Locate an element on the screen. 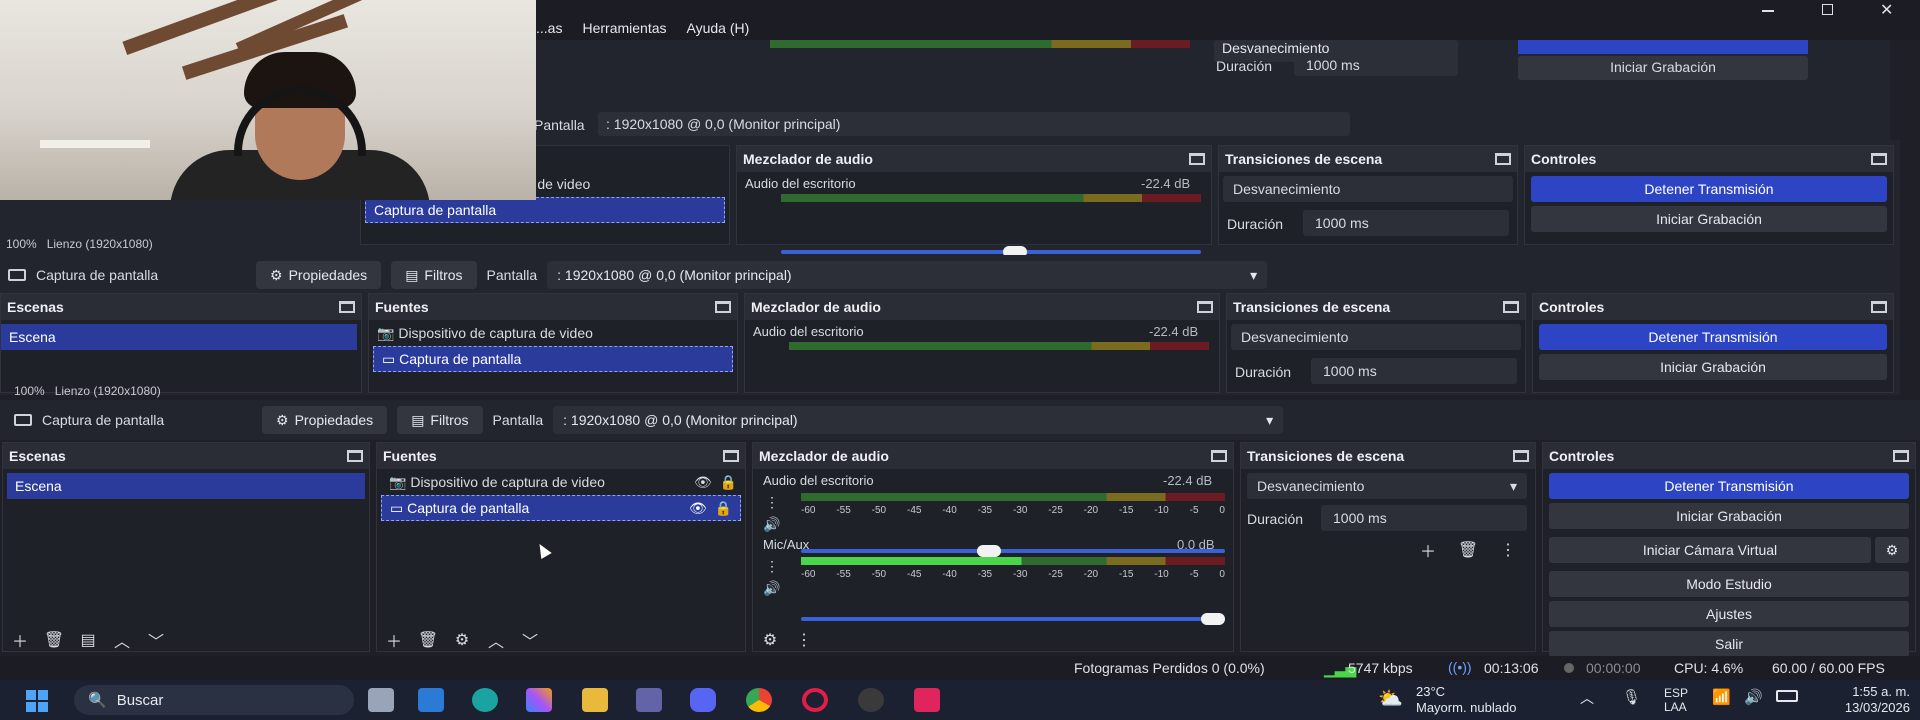 The height and width of the screenshot is (720, 1920). clock-date: 13/03/2026 is located at coordinates (1875, 707).